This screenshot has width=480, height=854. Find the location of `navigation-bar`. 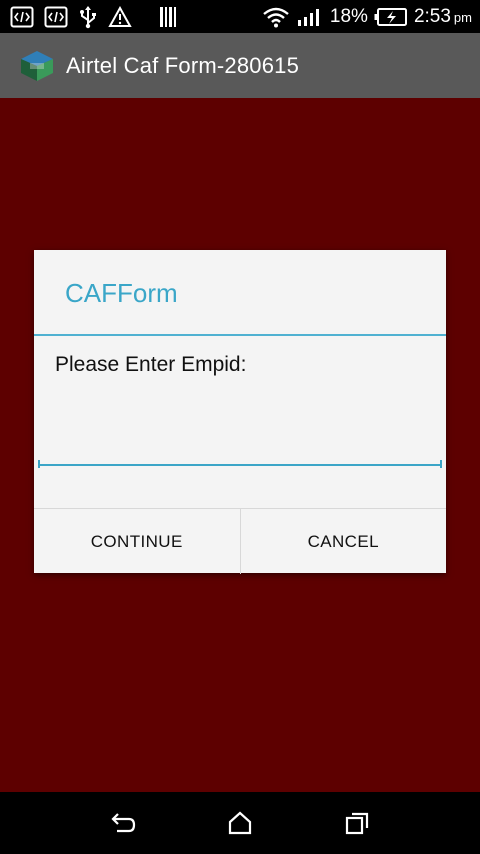

navigation-bar is located at coordinates (240, 823).